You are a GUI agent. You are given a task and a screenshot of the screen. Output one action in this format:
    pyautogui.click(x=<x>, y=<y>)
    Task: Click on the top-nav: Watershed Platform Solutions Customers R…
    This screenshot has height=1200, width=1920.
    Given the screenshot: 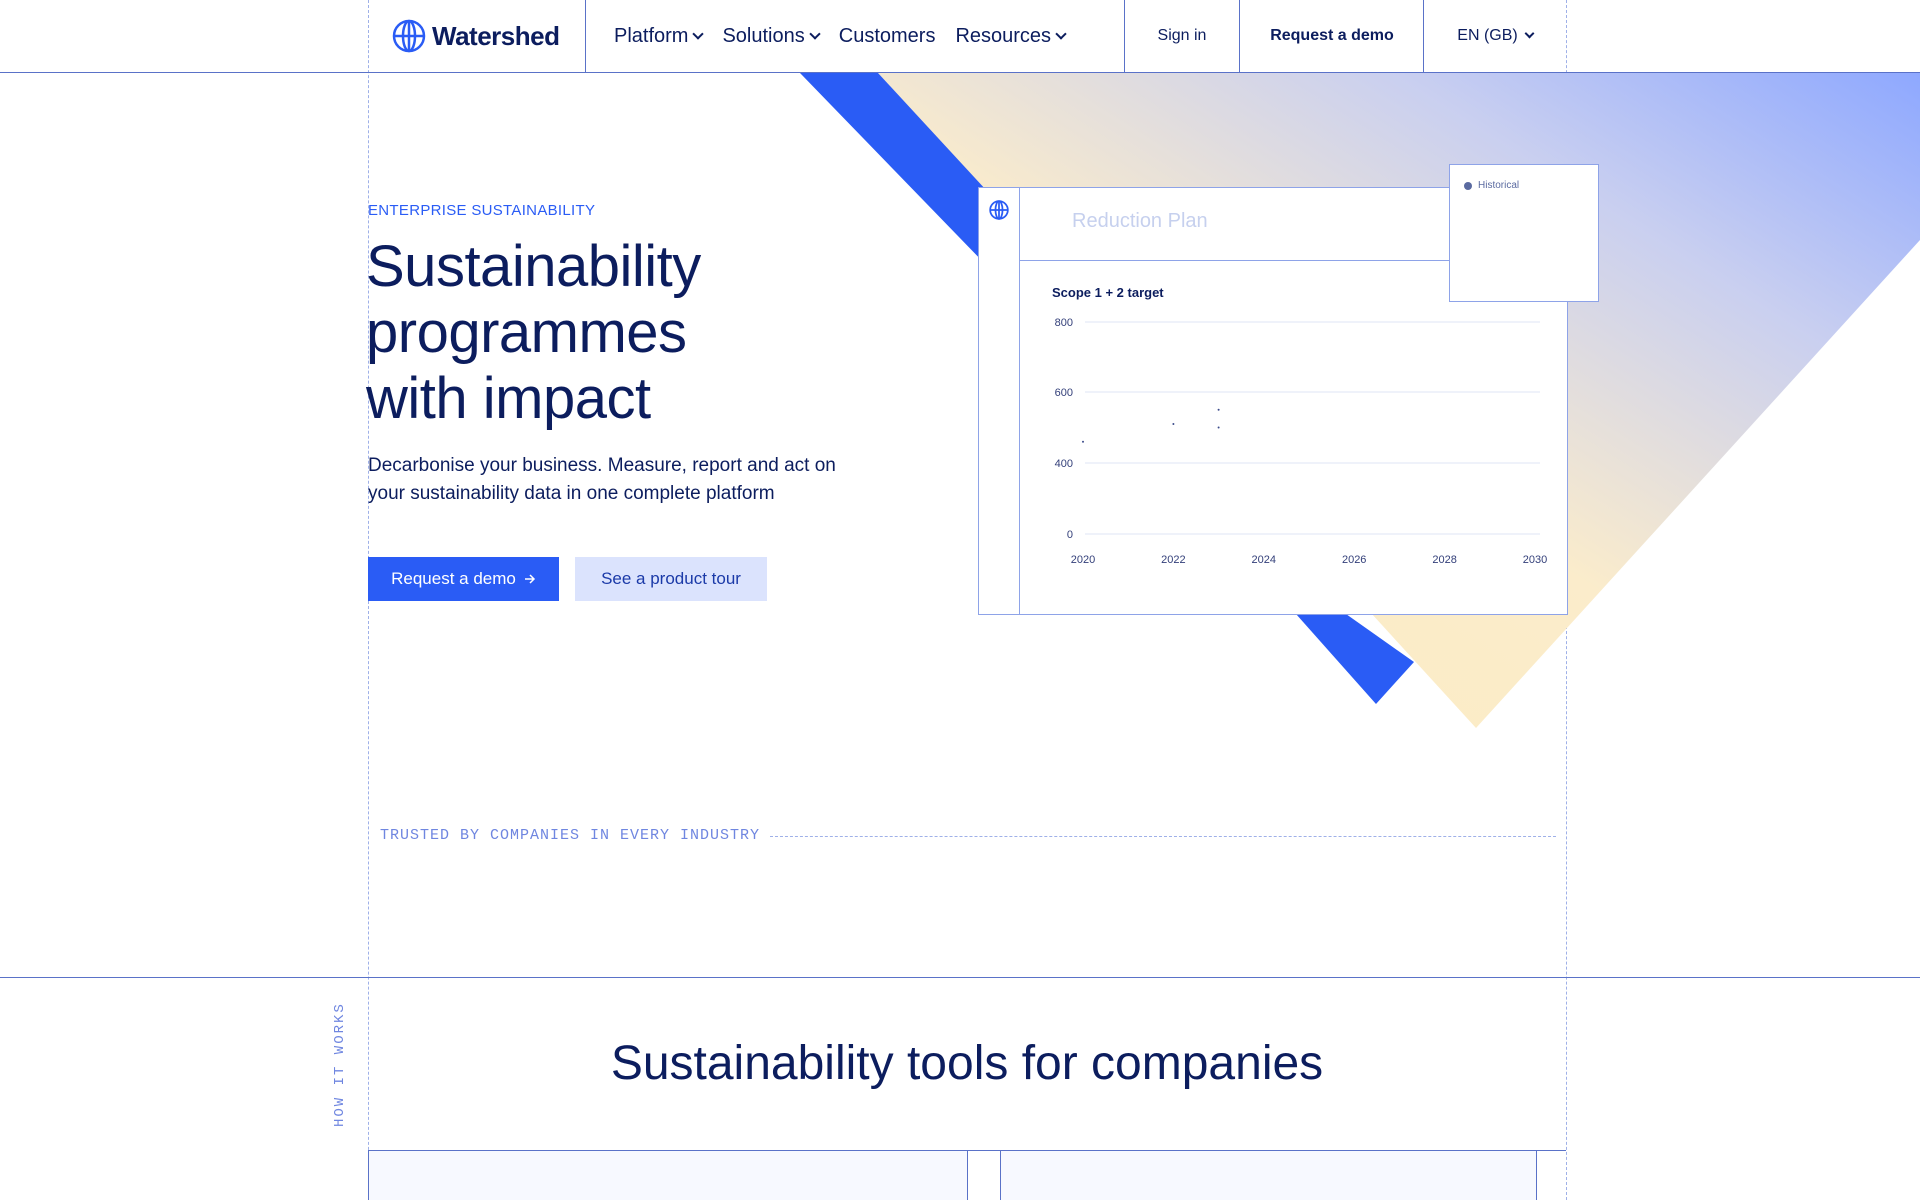 What is the action you would take?
    pyautogui.click(x=960, y=36)
    